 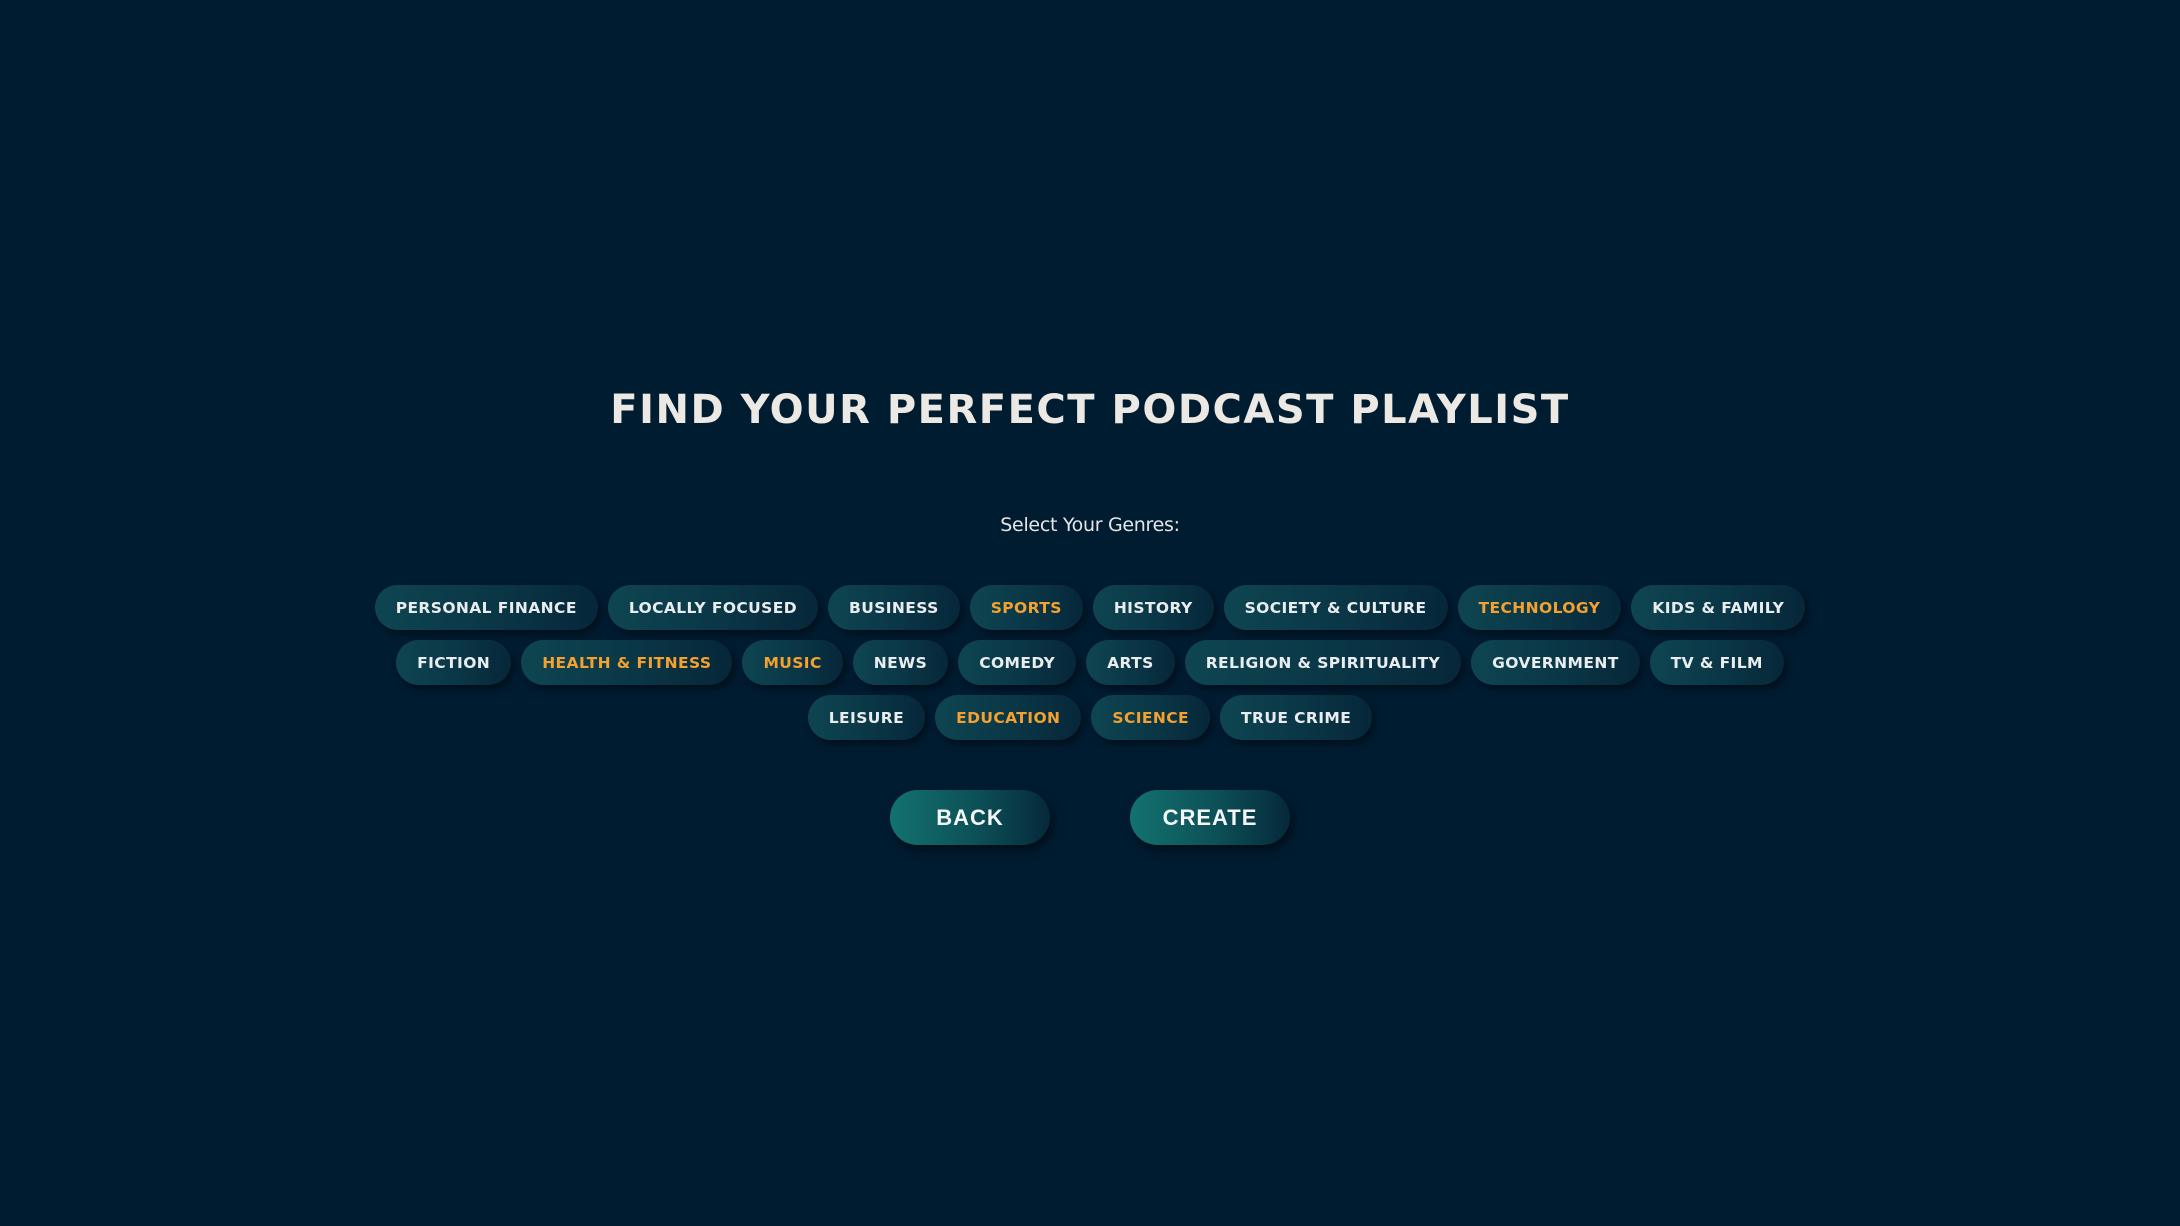 I want to click on genre-pill-religion-spirituality: RELIGION & SPIRITUALITY, so click(x=1323, y=662).